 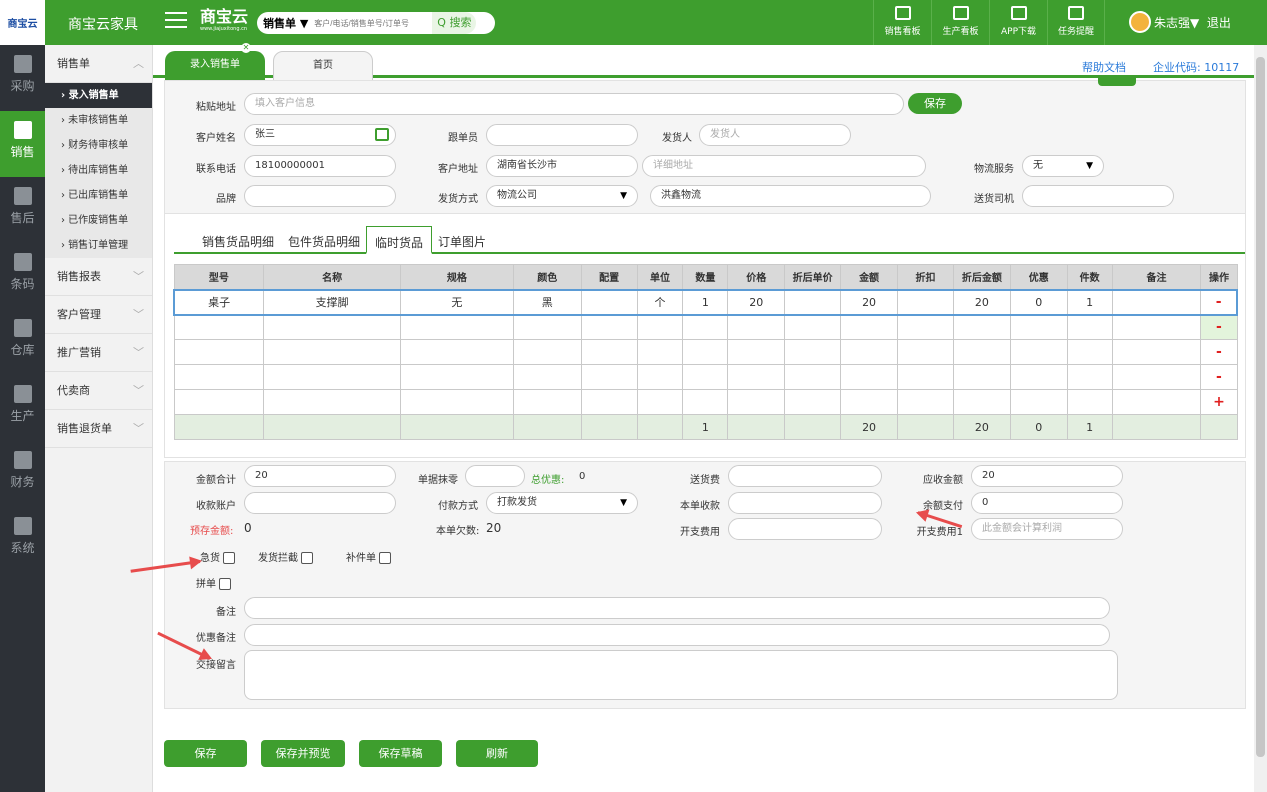 What do you see at coordinates (98, 64) in the screenshot?
I see `submenu-header-sales-order: 销售单 ︿` at bounding box center [98, 64].